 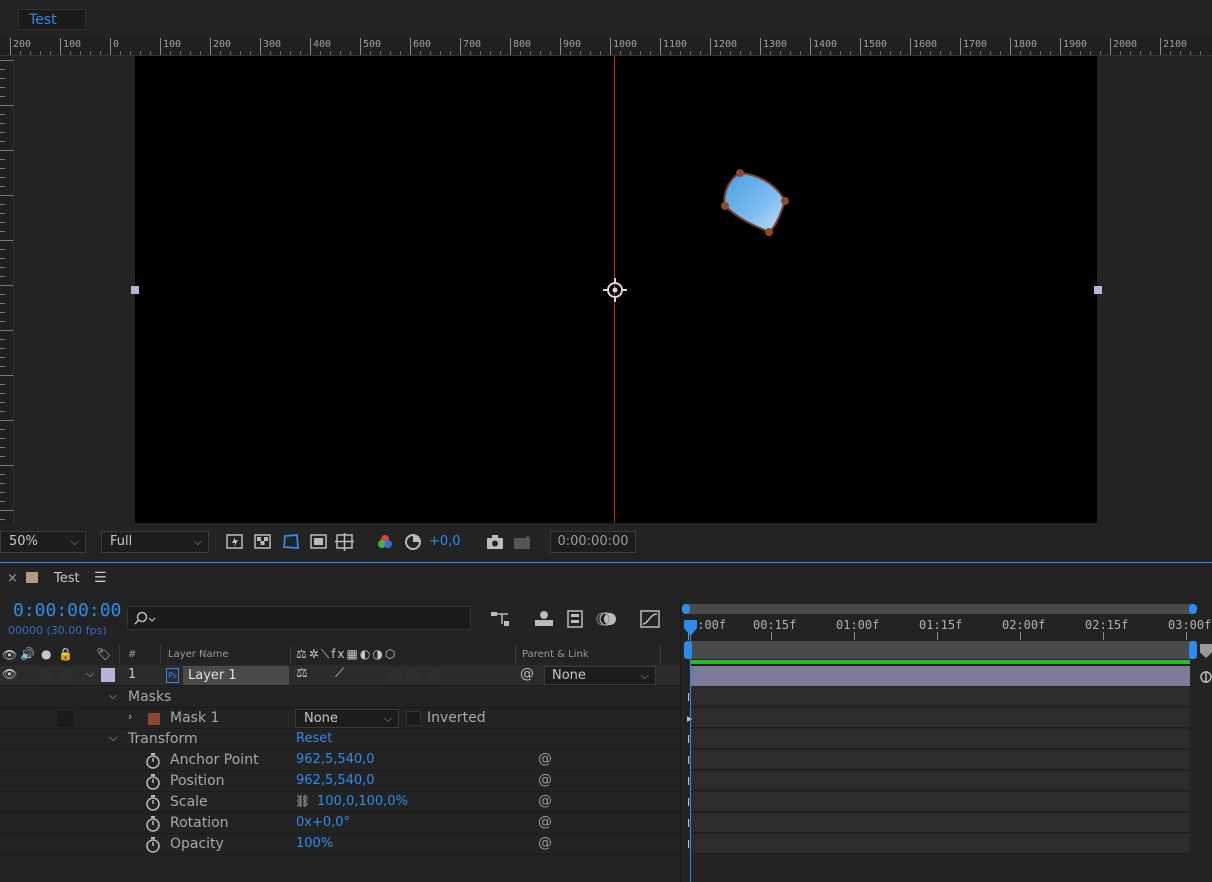 I want to click on lock-icon: 🔒, so click(x=65, y=654).